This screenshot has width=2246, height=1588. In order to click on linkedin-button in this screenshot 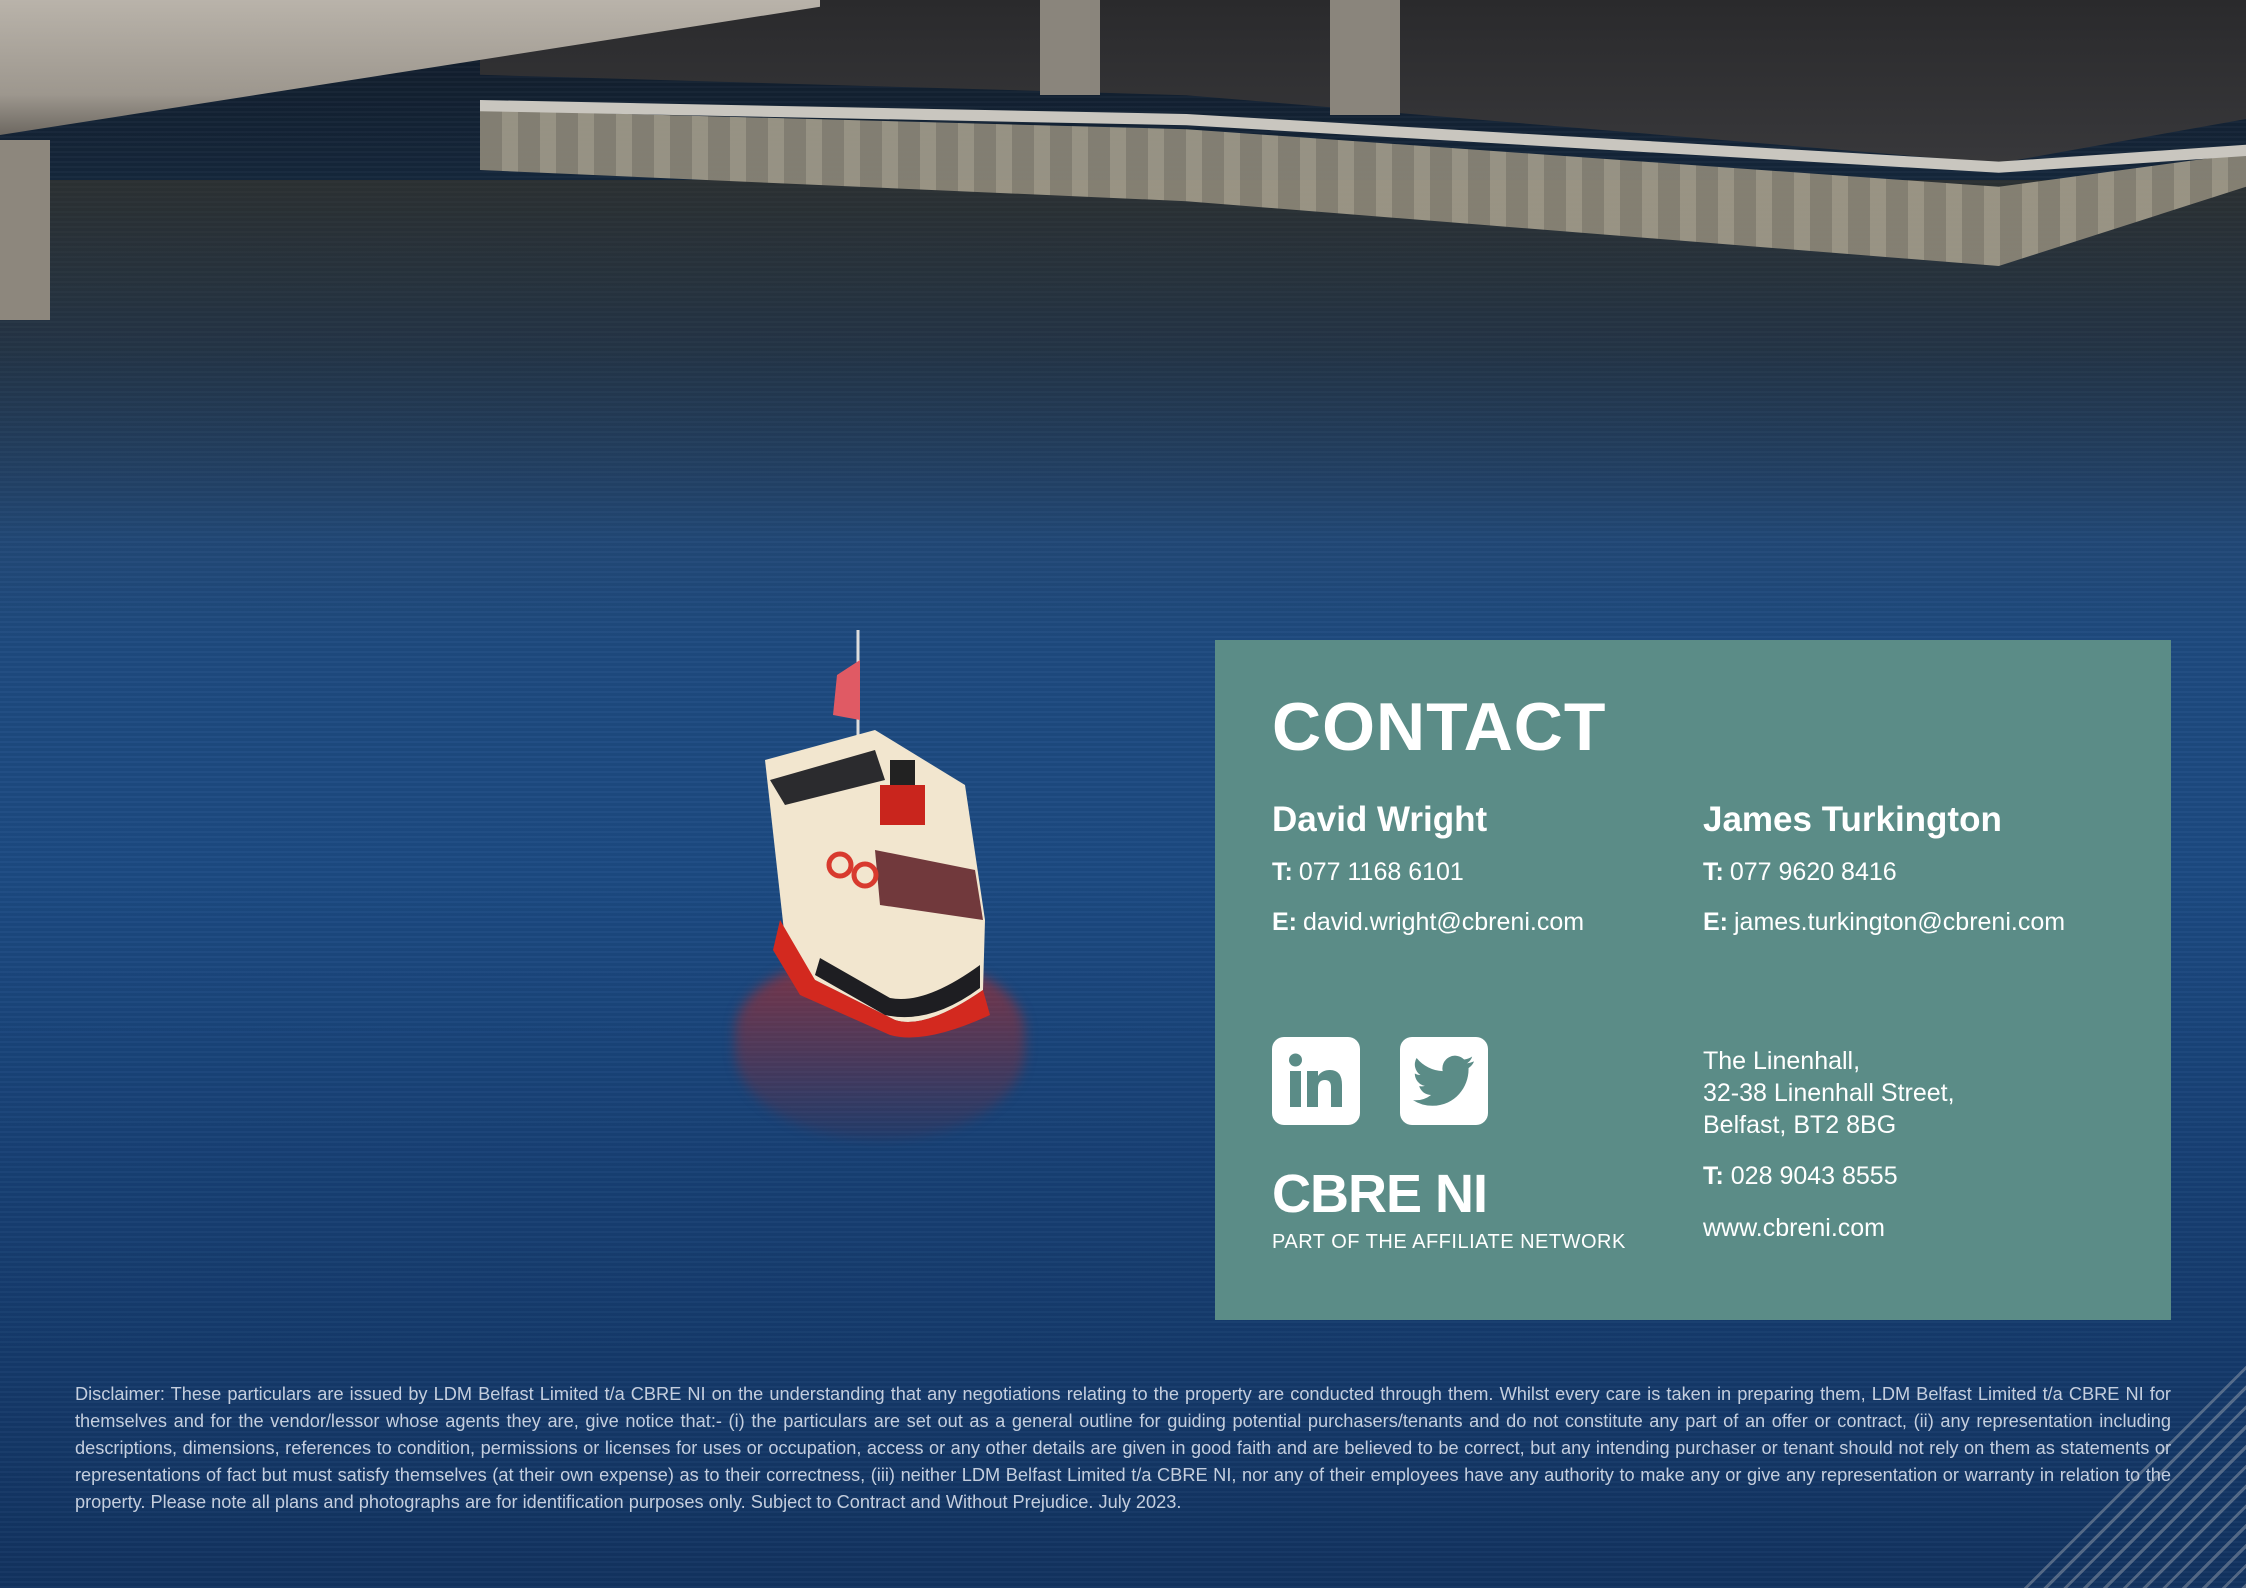, I will do `click(1316, 1081)`.